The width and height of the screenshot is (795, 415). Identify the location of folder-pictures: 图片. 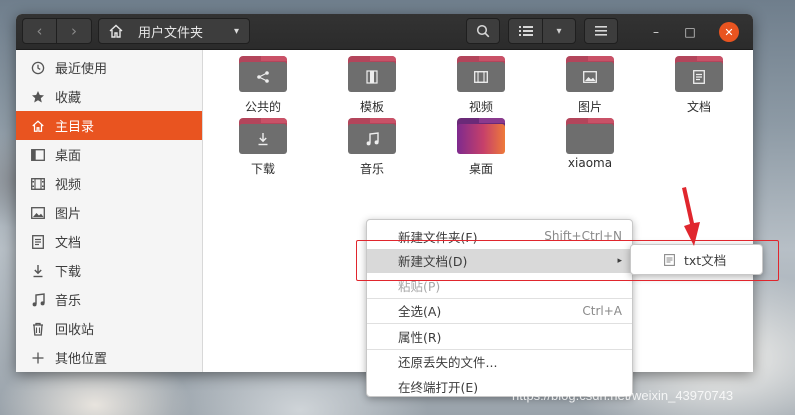
(590, 85).